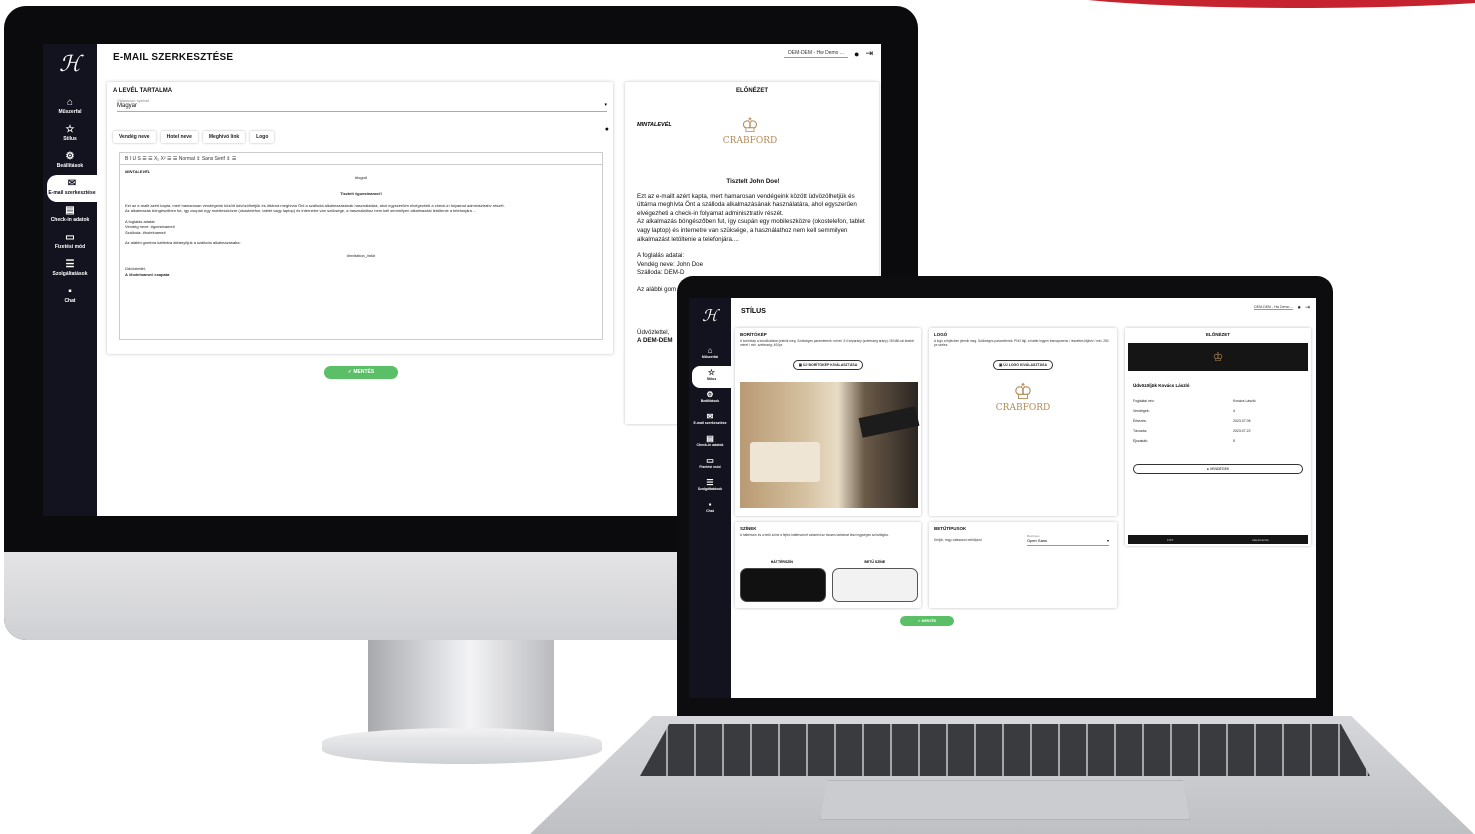  Describe the element at coordinates (654, 125) in the screenshot. I see `preview-sample-label: MINTALEVÉL` at that location.